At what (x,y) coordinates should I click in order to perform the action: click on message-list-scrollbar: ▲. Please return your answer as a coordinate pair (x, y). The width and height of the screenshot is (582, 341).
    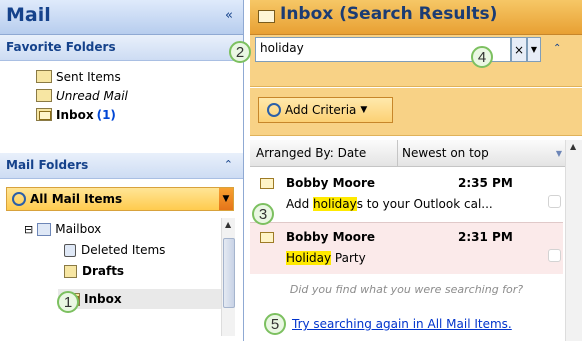
    Looking at the image, I should click on (573, 240).